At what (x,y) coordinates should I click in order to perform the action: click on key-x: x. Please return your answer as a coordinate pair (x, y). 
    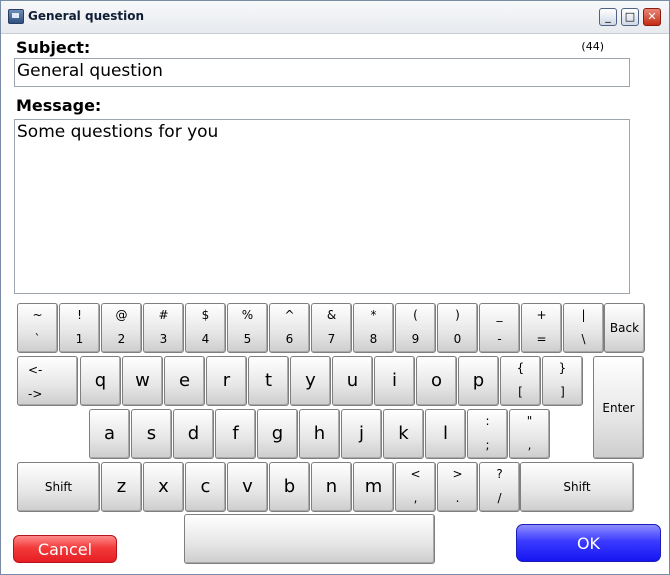
    Looking at the image, I should click on (163, 487).